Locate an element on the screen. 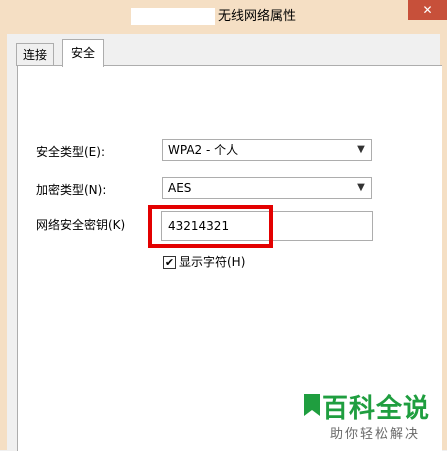 The height and width of the screenshot is (451, 447). redacted-network-name is located at coordinates (173, 16).